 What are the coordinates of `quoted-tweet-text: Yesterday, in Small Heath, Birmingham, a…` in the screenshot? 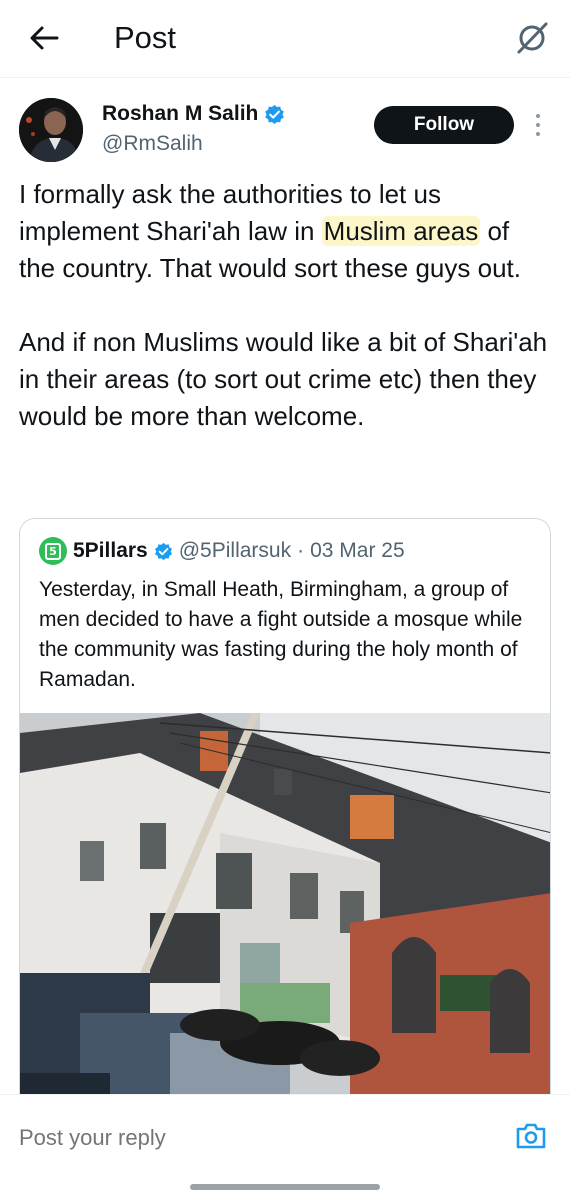 It's located at (281, 634).